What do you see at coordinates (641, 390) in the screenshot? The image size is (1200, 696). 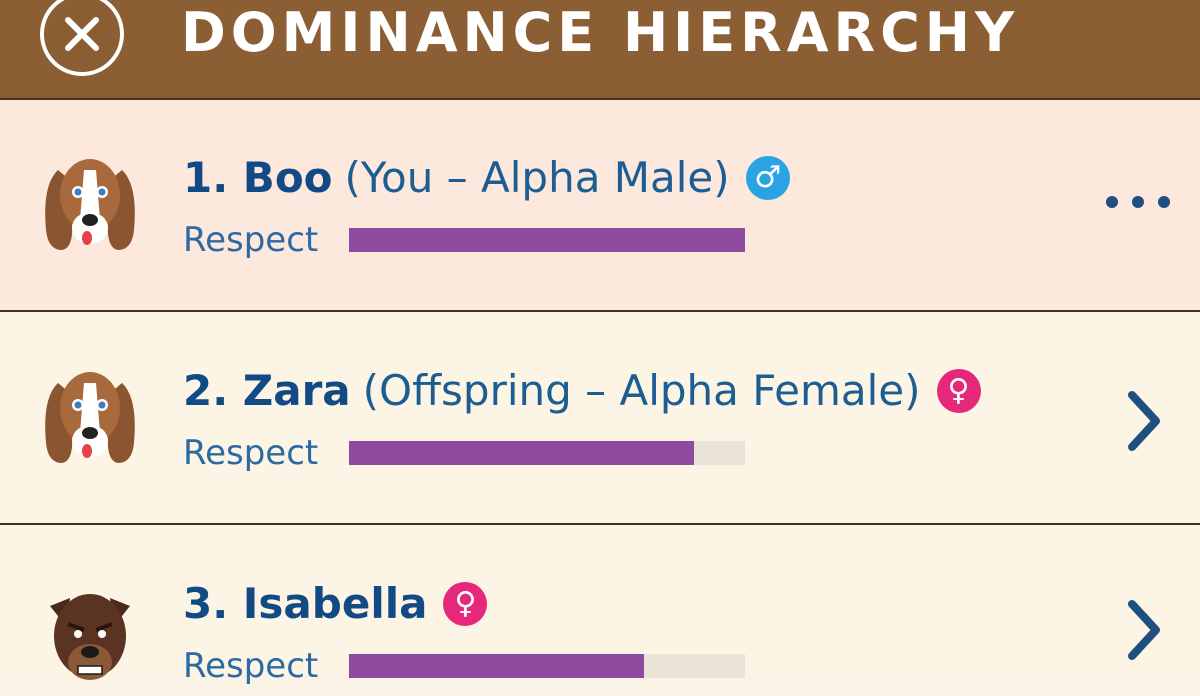 I see `member-role: (Offspring – Alpha Female)` at bounding box center [641, 390].